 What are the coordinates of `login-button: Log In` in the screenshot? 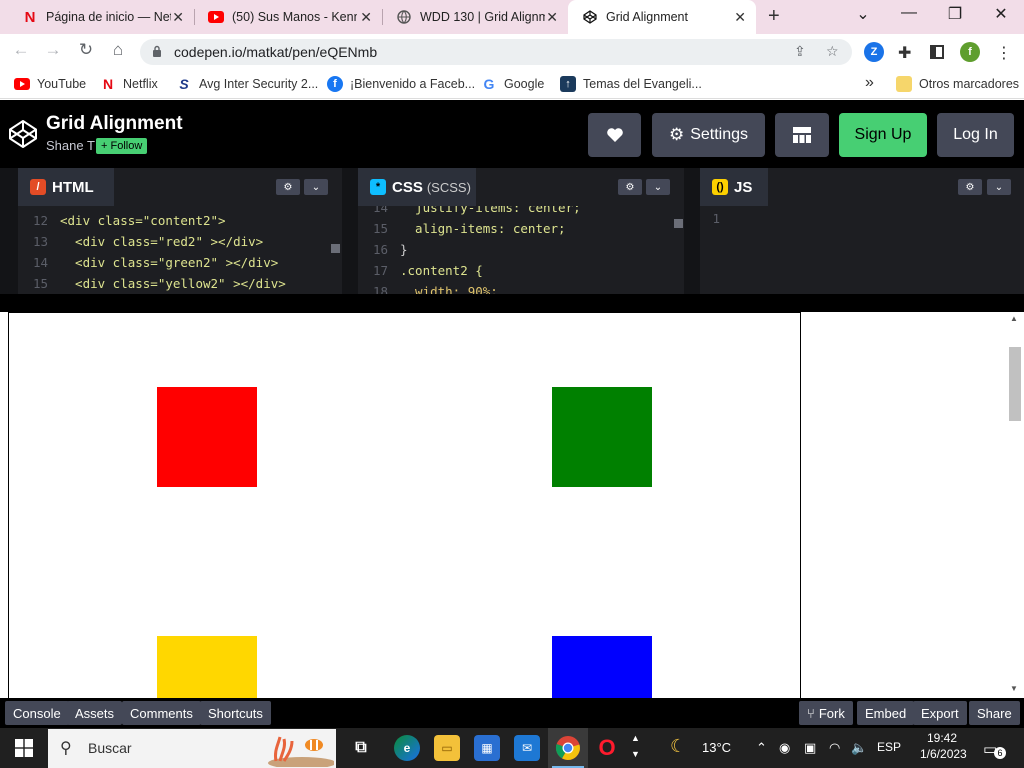 It's located at (975, 135).